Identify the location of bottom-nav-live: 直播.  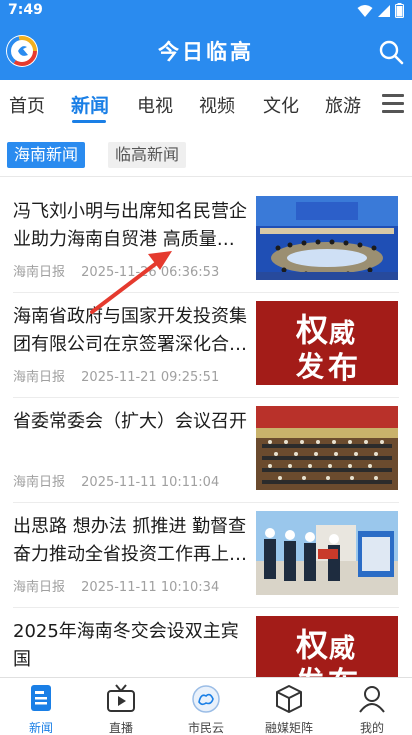
(121, 706).